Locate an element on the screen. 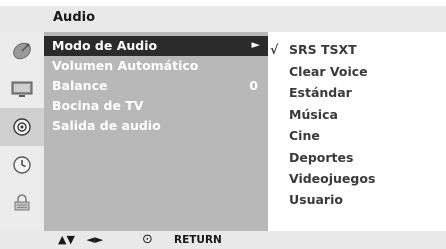  sidebar-item-time is located at coordinates (22, 165).